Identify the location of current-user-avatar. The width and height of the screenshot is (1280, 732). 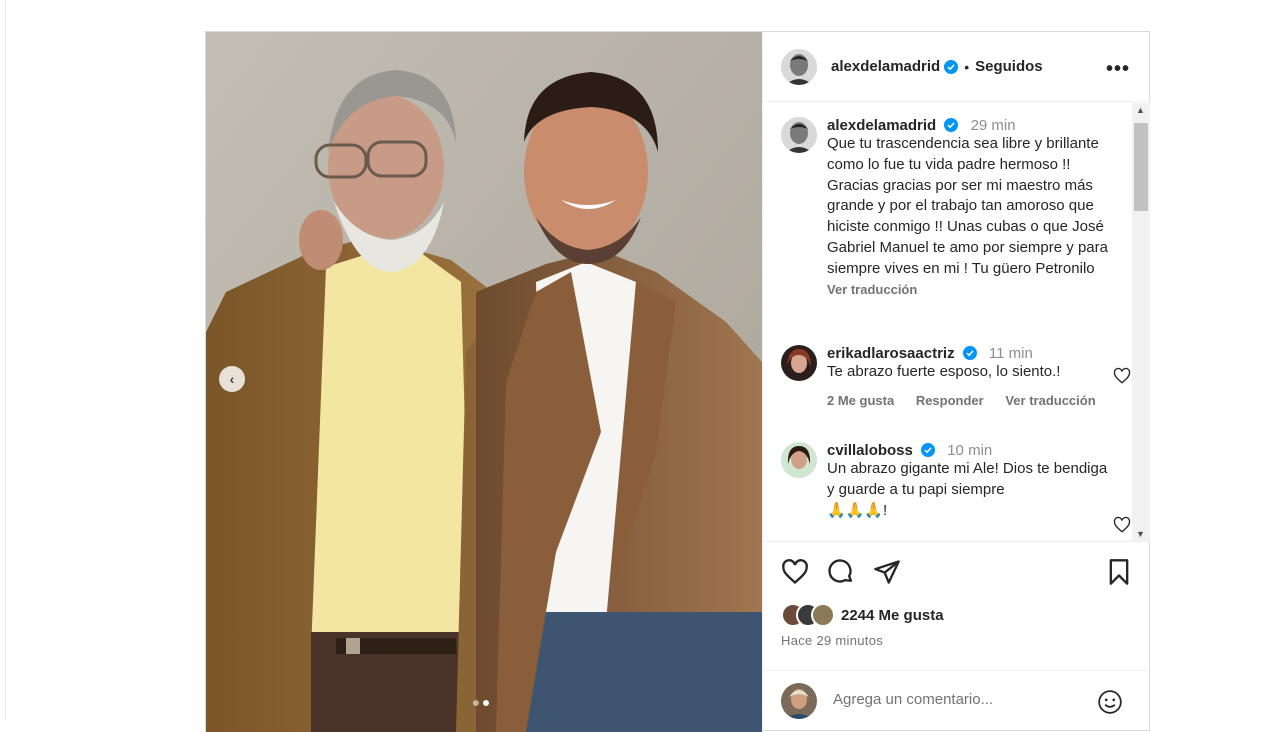
(799, 701).